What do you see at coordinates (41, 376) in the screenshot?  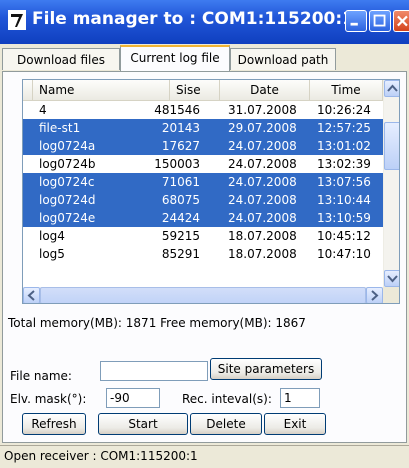 I see `file-name-label: File name:` at bounding box center [41, 376].